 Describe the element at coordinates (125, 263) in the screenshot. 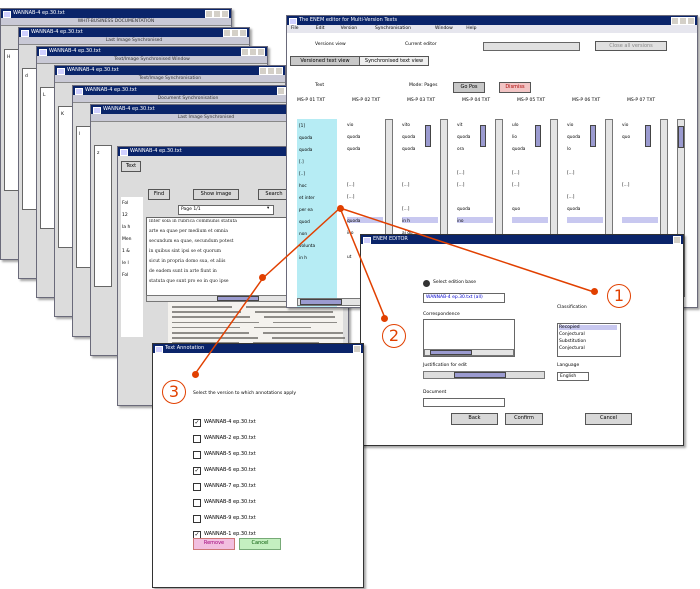

I see `side-list-item: le l` at that location.